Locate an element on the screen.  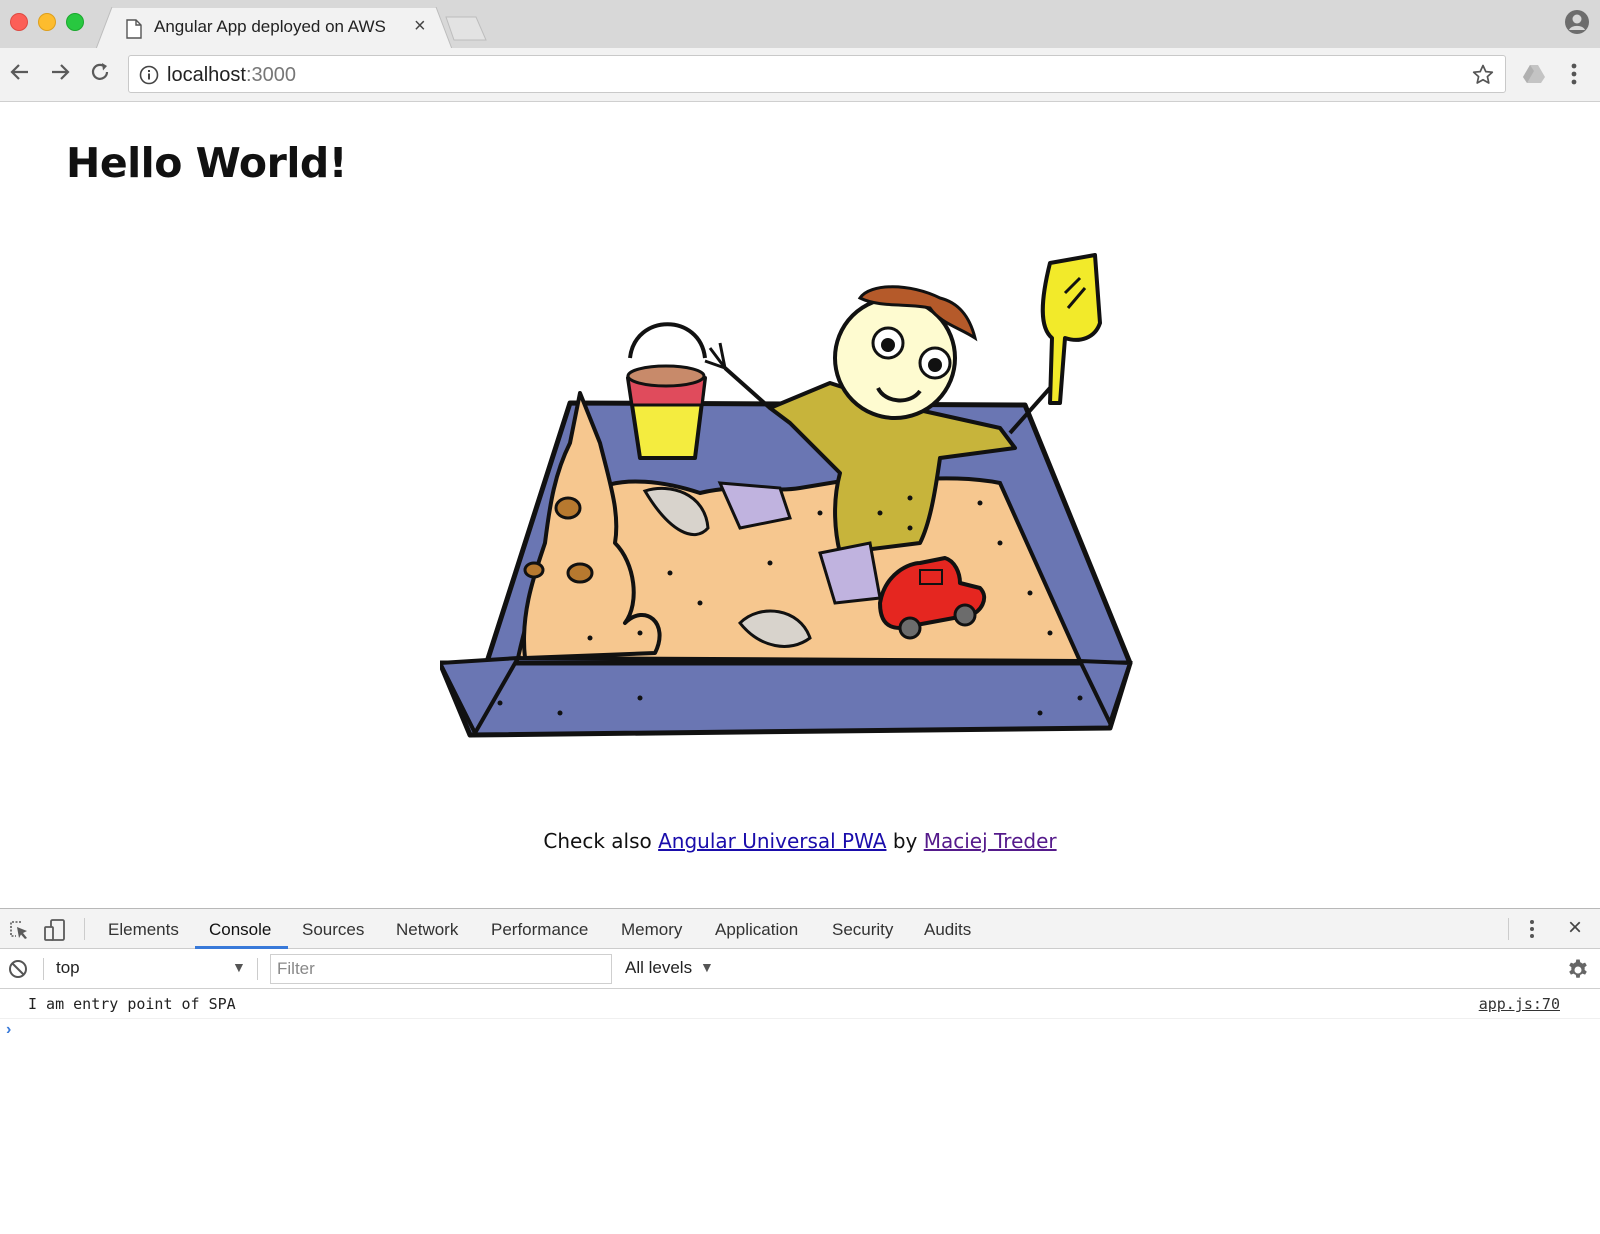
bookmark-star-icon is located at coordinates (1483, 75).